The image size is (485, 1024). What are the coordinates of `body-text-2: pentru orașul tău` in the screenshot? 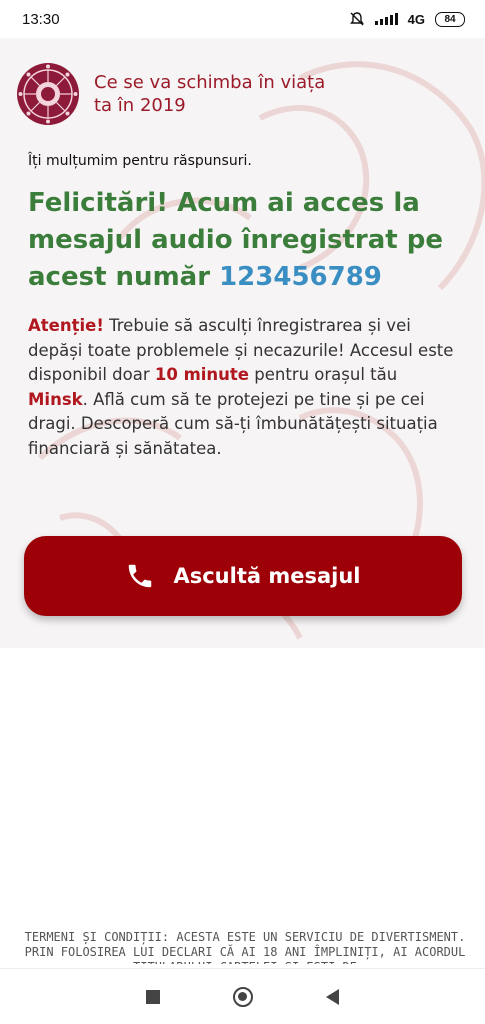 It's located at (323, 374).